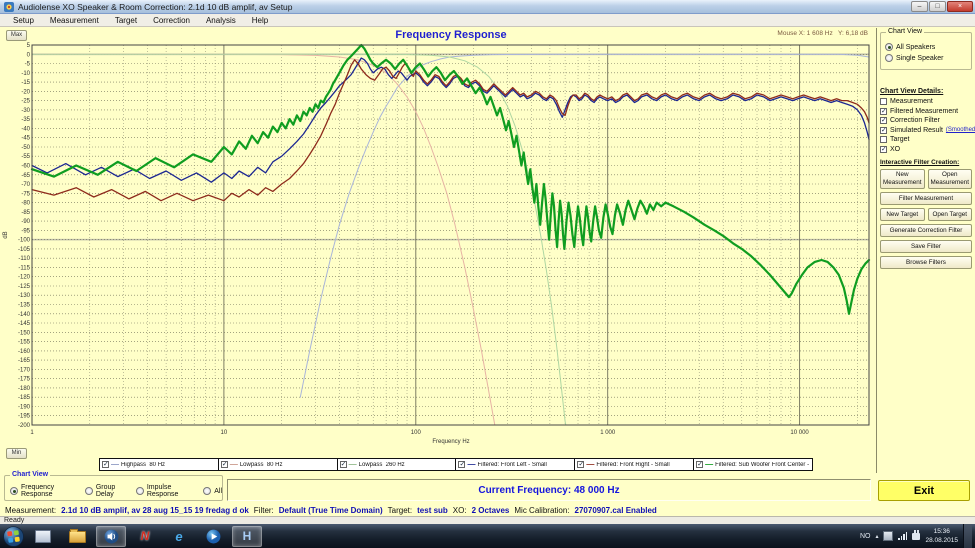 This screenshot has width=975, height=548. Describe the element at coordinates (926, 120) in the screenshot. I see `checkbox-correction-filter: ✓ Correction Filter` at that location.